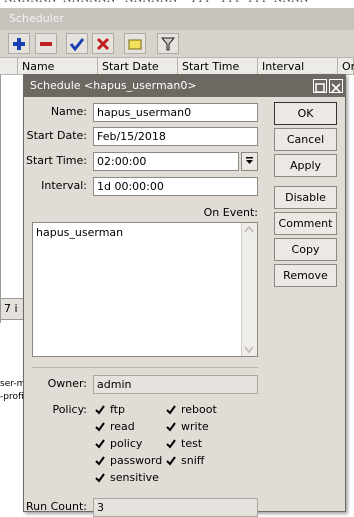 Image resolution: width=354 pixels, height=517 pixels. What do you see at coordinates (305, 139) in the screenshot?
I see `cancel-button: Cancel` at bounding box center [305, 139].